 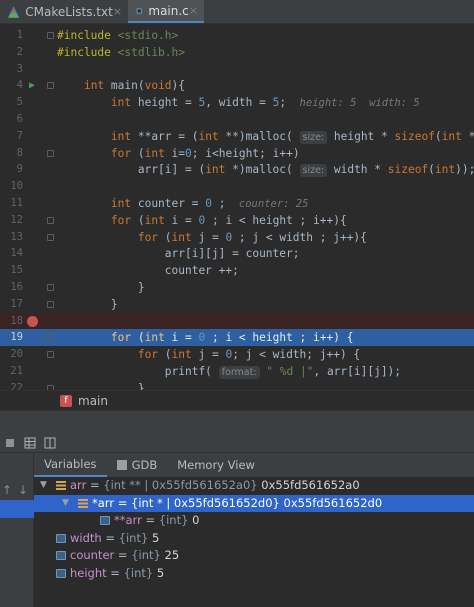 I want to click on debug-tabs: Variables GDB Memory View, so click(x=254, y=465).